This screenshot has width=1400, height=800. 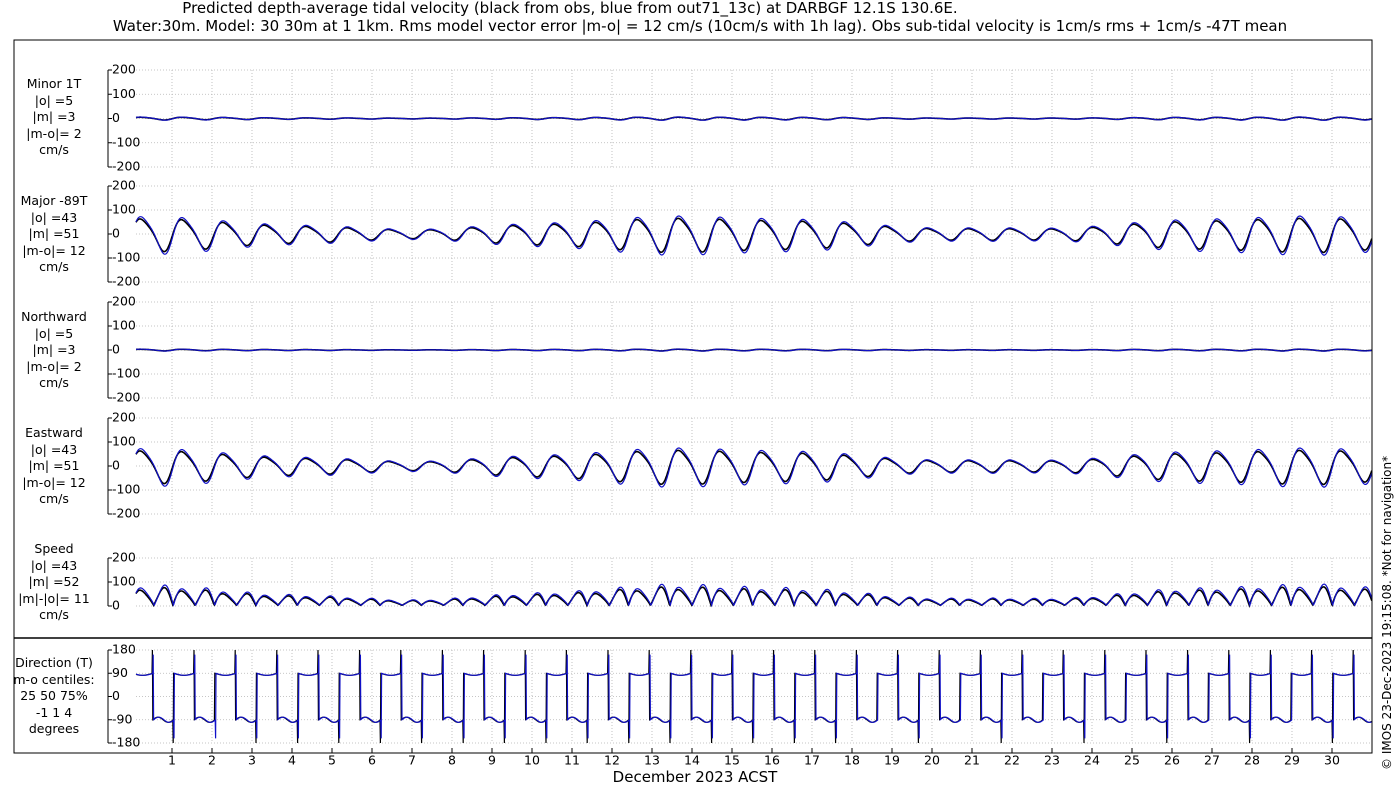 What do you see at coordinates (1092, 760) in the screenshot?
I see `x-tick-label: 24` at bounding box center [1092, 760].